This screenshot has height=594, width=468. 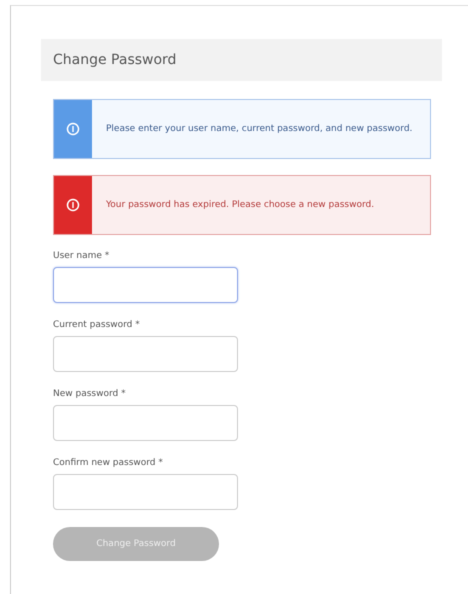 What do you see at coordinates (259, 129) in the screenshot?
I see `alert-message: Please enter your user name, current password, and new password.` at bounding box center [259, 129].